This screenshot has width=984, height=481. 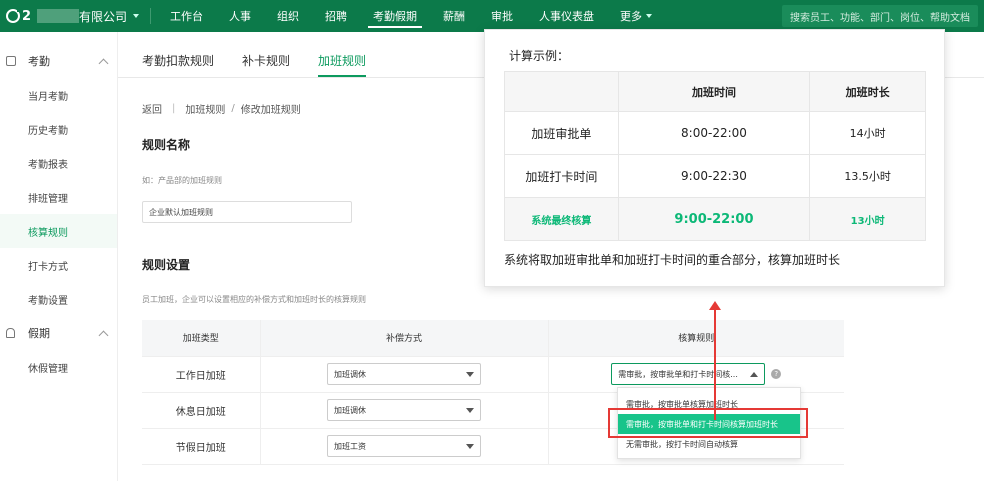 I want to click on nav-item-personnel: 人事, so click(x=240, y=16).